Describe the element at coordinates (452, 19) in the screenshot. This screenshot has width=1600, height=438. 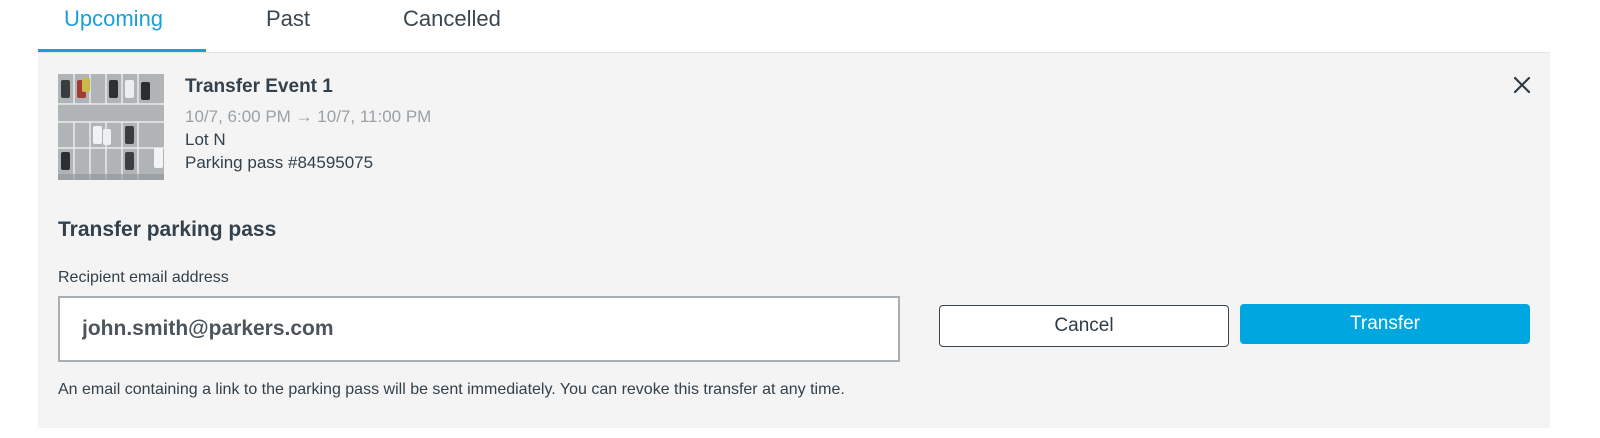
I see `tab-cancelled: Cancelled` at that location.